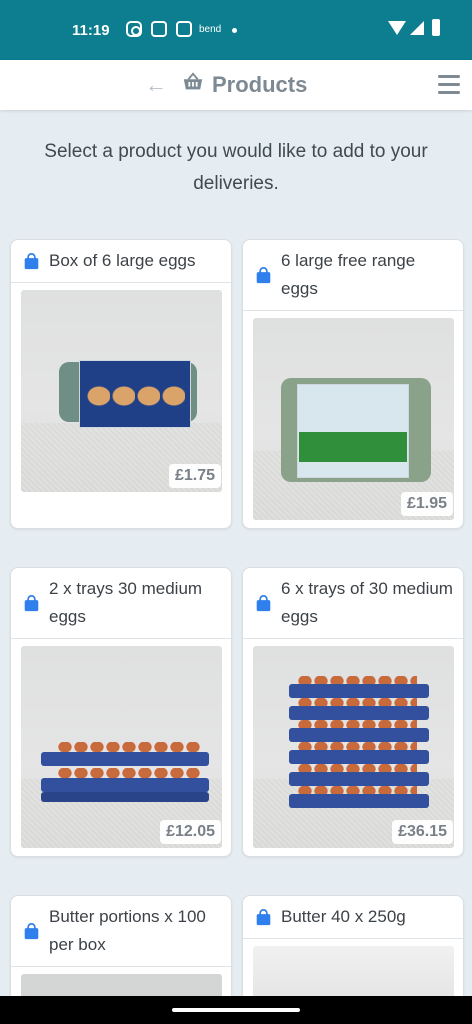 Image resolution: width=472 pixels, height=1024 pixels. I want to click on product-price: £12.05, so click(190, 832).